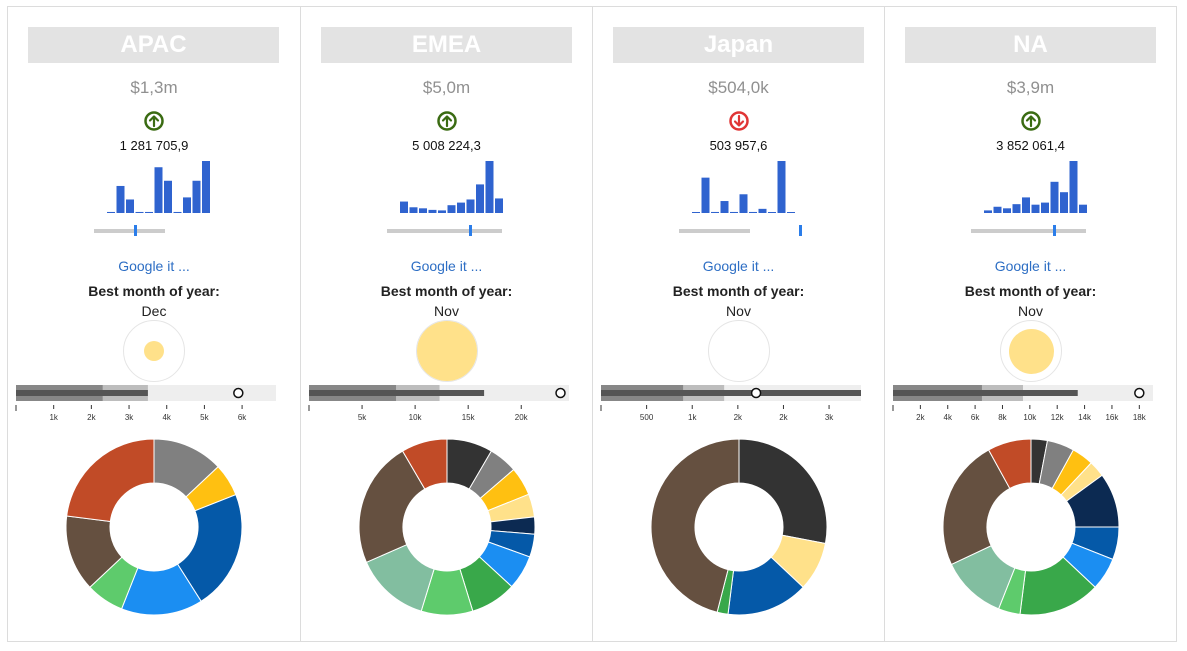 This screenshot has width=1187, height=651. What do you see at coordinates (738, 87) in the screenshot?
I see `region-total: $504,0k` at bounding box center [738, 87].